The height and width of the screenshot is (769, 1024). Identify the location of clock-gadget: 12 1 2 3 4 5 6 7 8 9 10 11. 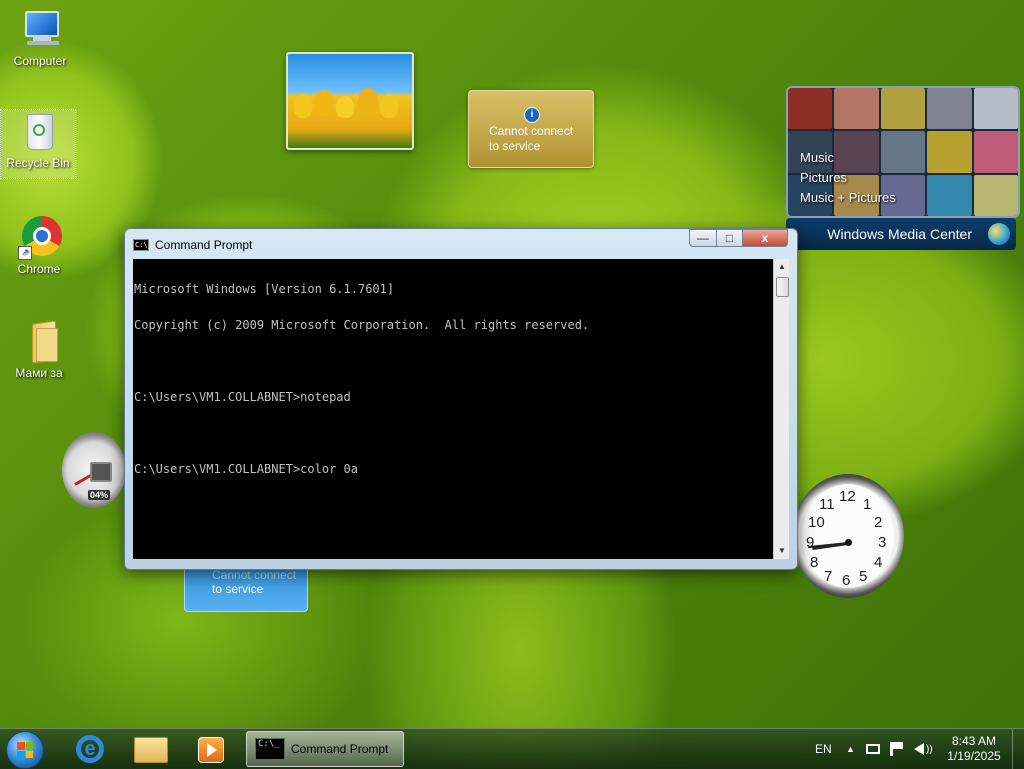
(848, 536).